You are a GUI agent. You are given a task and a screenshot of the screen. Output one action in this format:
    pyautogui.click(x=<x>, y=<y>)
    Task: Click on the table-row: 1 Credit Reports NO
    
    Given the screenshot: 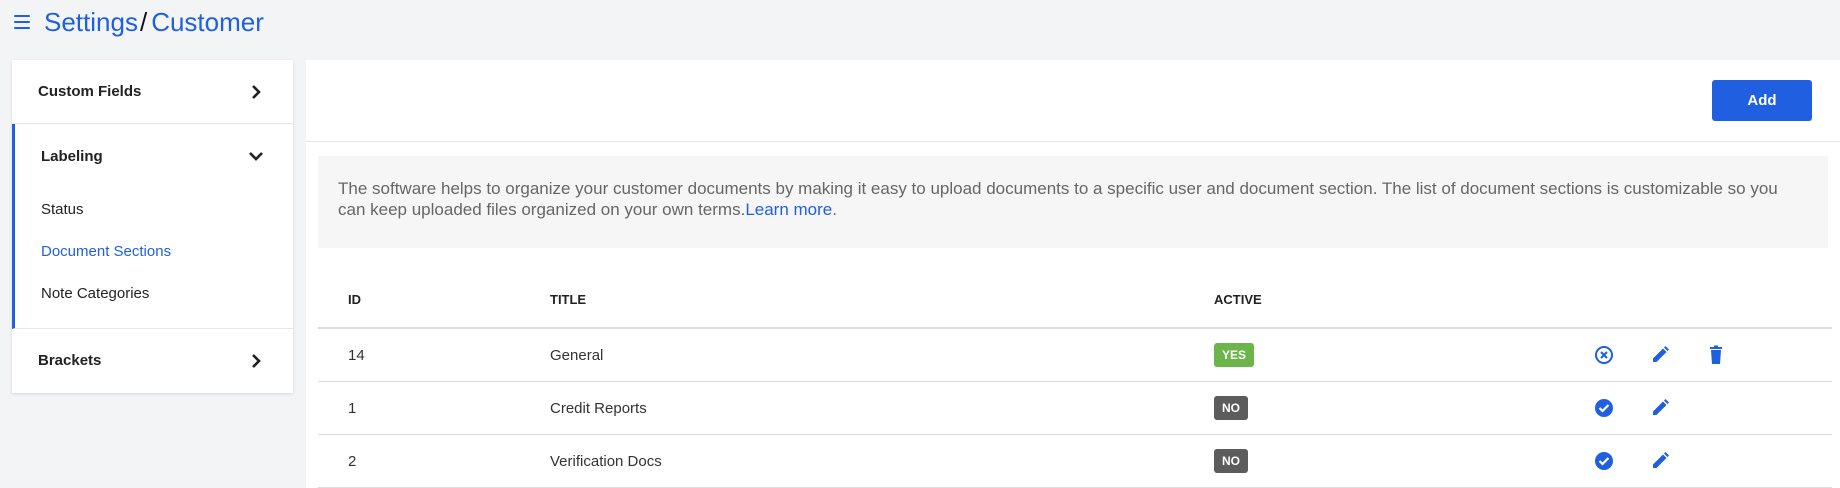 What is the action you would take?
    pyautogui.click(x=1075, y=408)
    